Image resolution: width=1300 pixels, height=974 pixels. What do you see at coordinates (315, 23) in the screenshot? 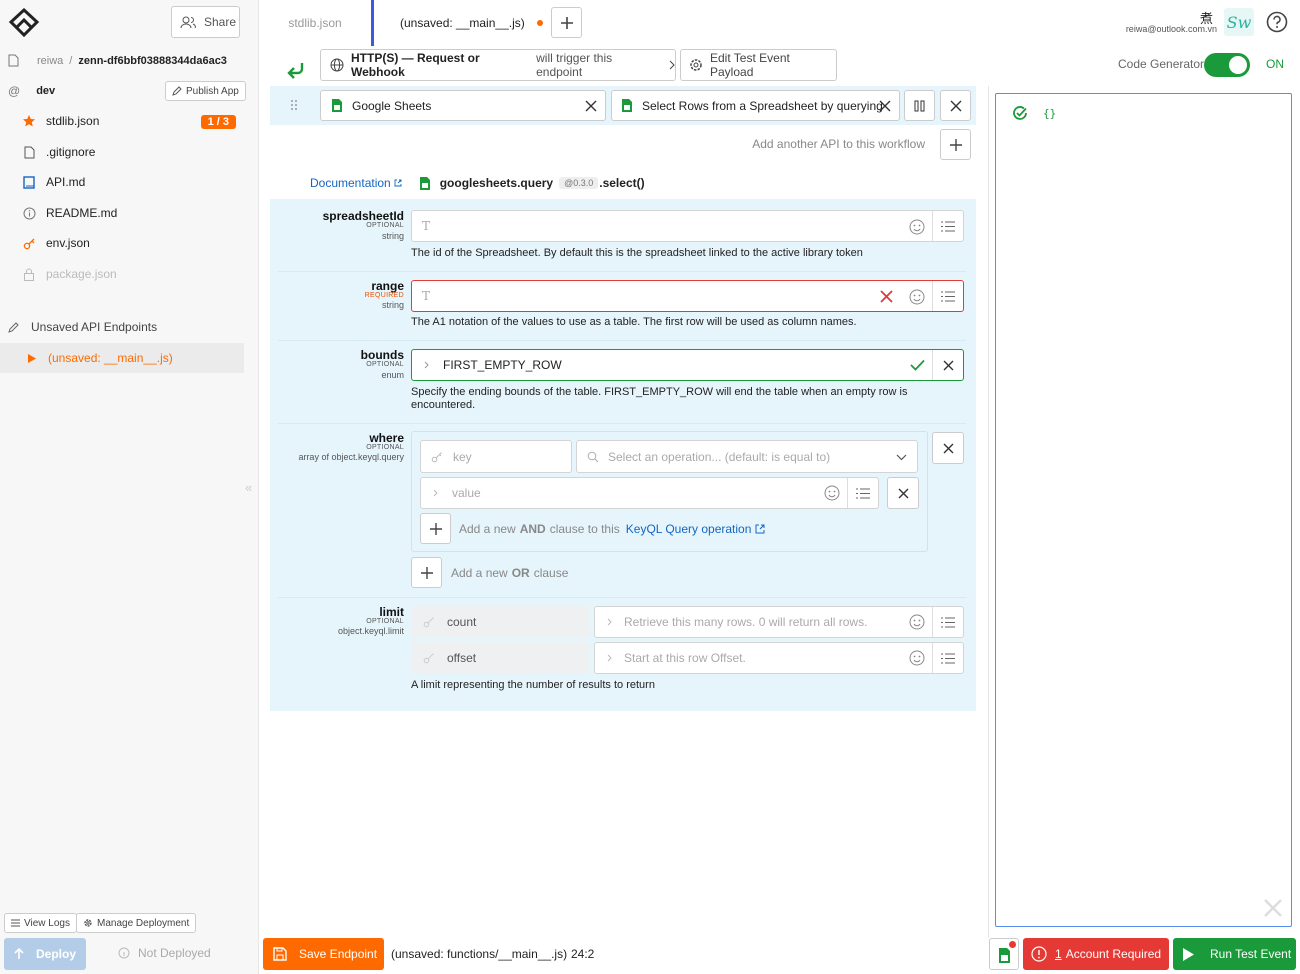
I see `tab-stdlib-json: stdlib.json` at bounding box center [315, 23].